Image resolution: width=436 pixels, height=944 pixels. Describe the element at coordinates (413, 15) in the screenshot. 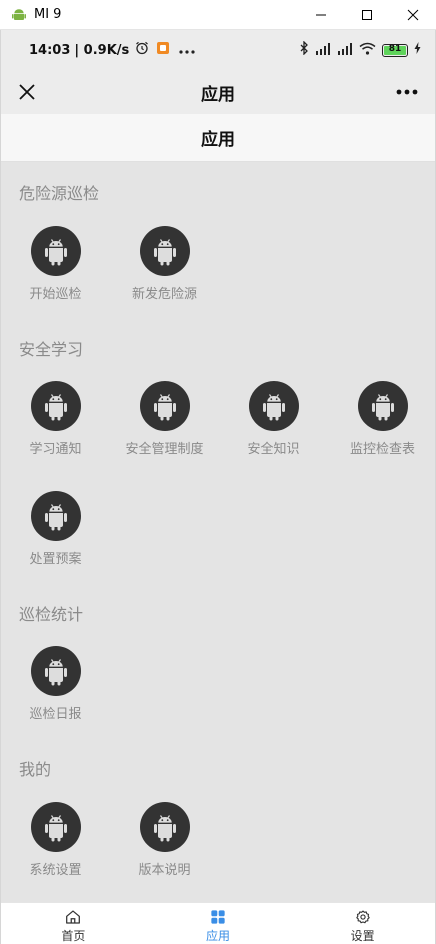

I see `window-close-button` at that location.